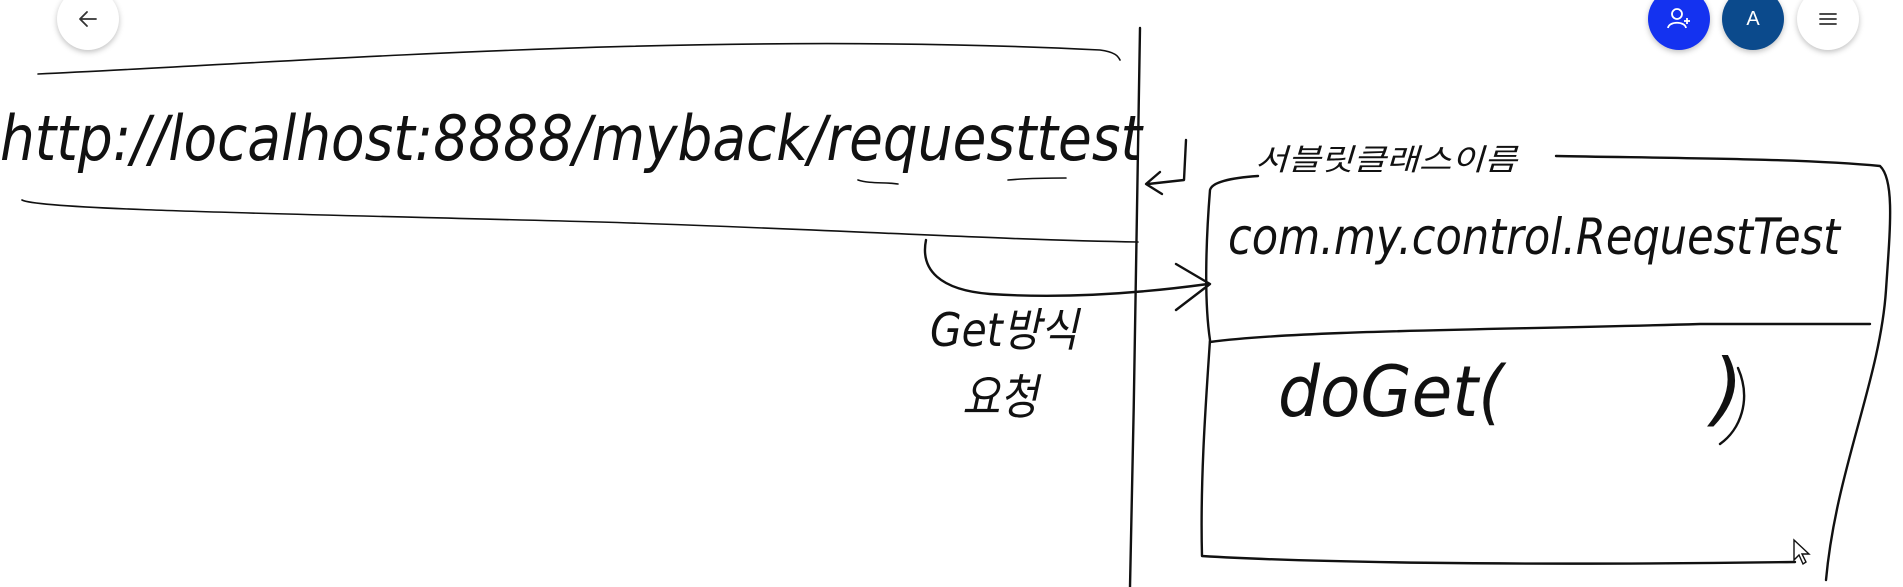  Describe the element at coordinates (580, 221) in the screenshot. I see `url-bracket-bottom` at that location.